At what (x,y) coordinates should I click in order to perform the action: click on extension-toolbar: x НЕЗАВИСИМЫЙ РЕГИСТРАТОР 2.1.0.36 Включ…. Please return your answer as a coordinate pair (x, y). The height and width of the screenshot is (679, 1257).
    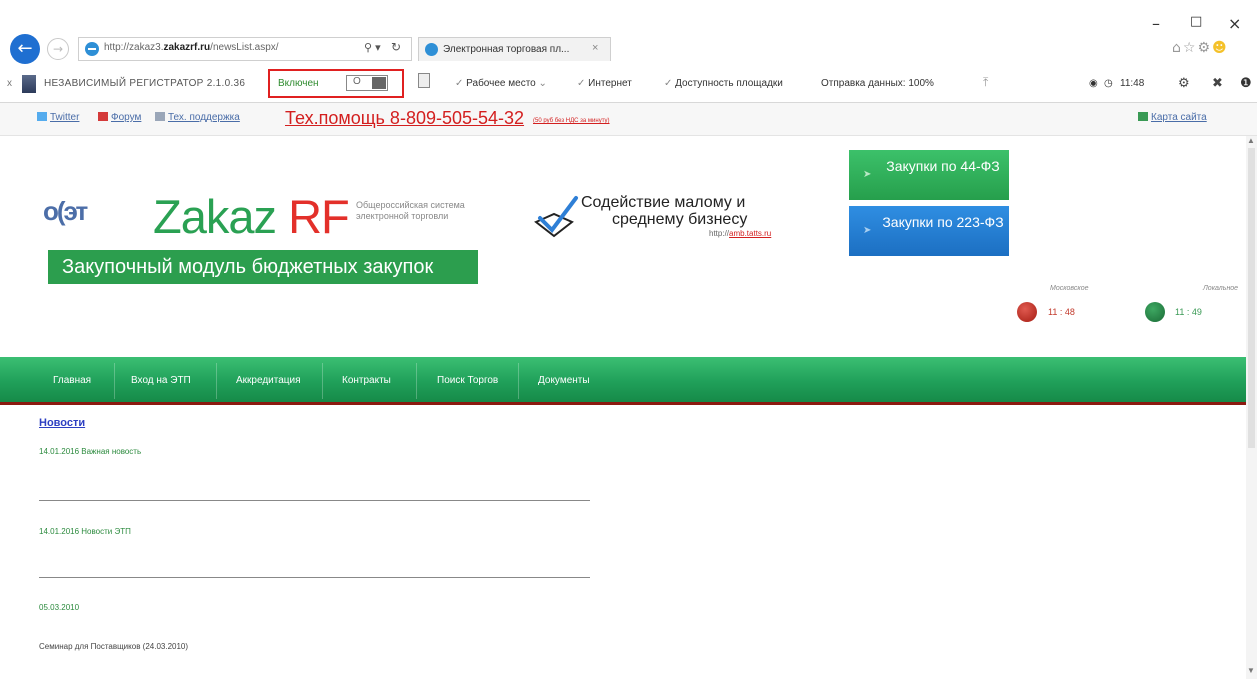
    Looking at the image, I should click on (628, 84).